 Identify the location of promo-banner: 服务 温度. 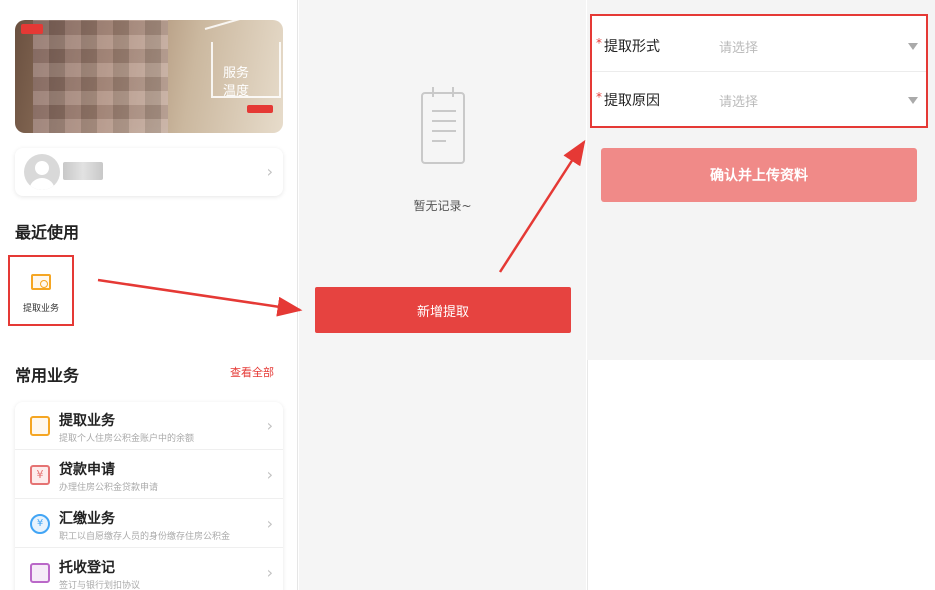
(149, 76).